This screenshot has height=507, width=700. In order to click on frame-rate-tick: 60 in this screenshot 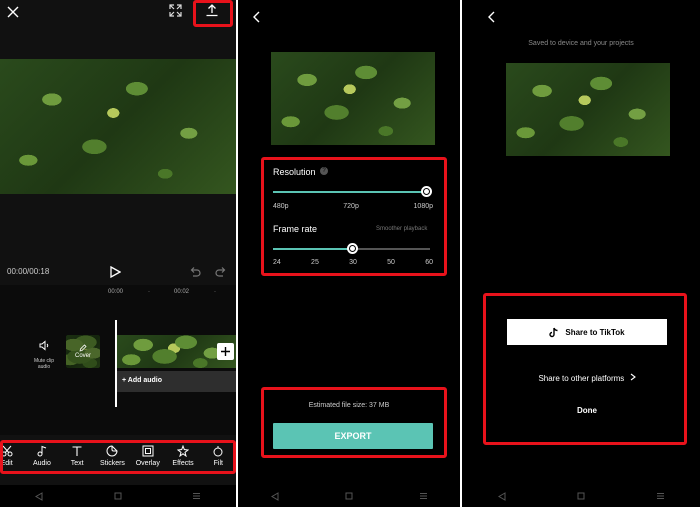, I will do `click(429, 262)`.